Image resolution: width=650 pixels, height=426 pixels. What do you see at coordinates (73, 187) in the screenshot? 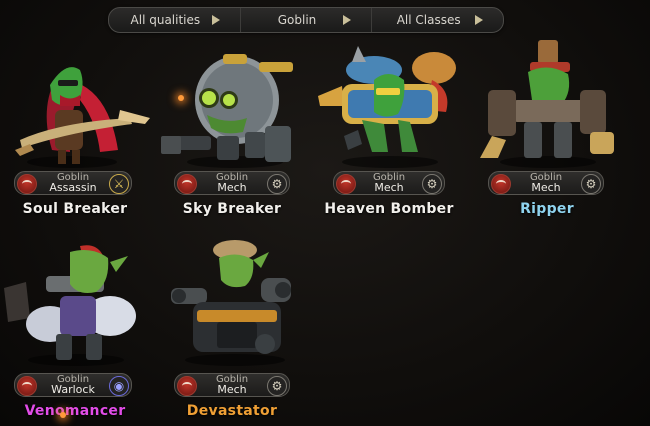
I see `class-label: Assassin` at bounding box center [73, 187].